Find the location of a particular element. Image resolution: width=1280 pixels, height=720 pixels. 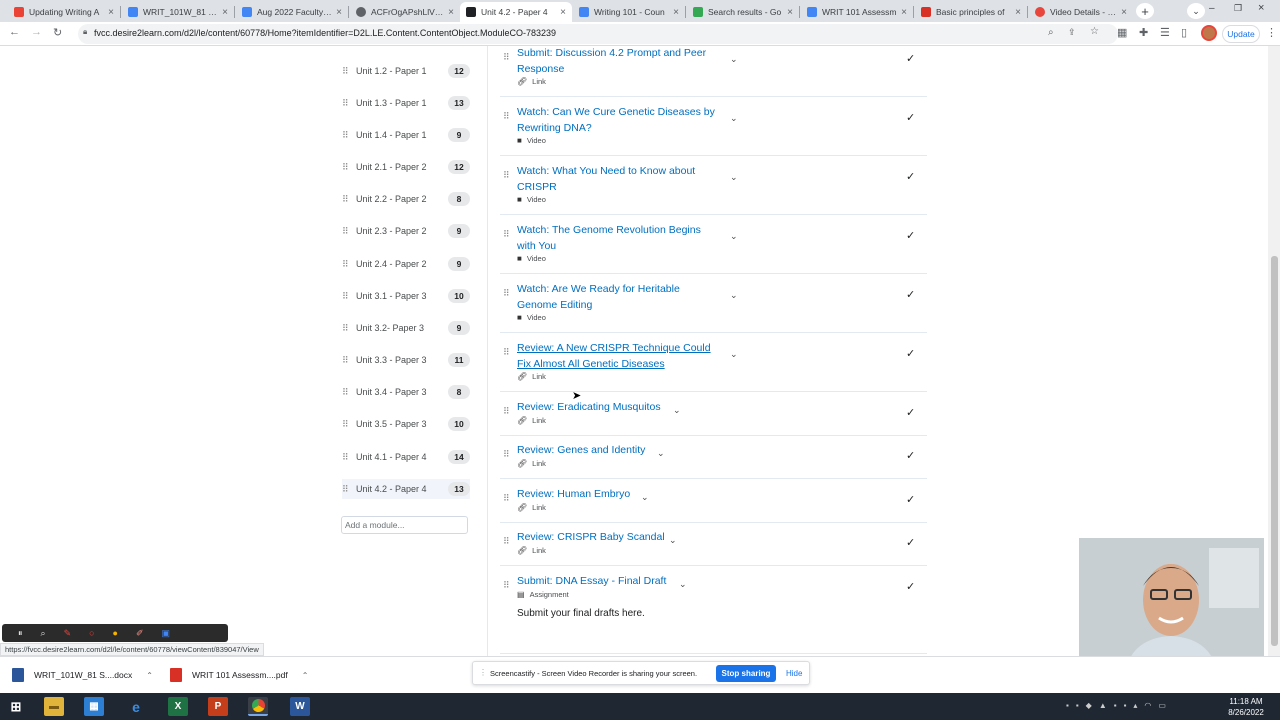

topic-title-link: Review: Eradicating Musquitos is located at coordinates (602, 408).